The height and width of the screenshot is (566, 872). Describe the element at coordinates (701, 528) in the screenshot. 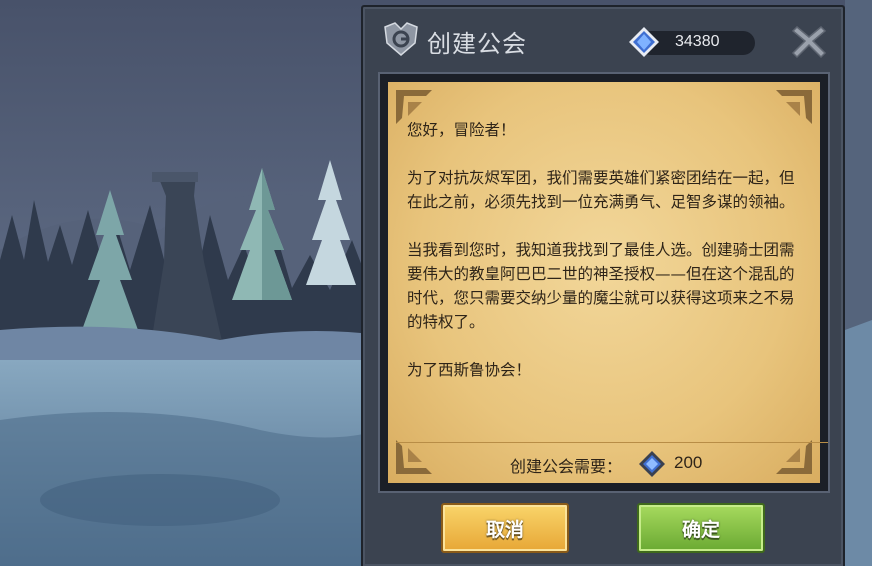

I see `confirm-button: 确定` at that location.